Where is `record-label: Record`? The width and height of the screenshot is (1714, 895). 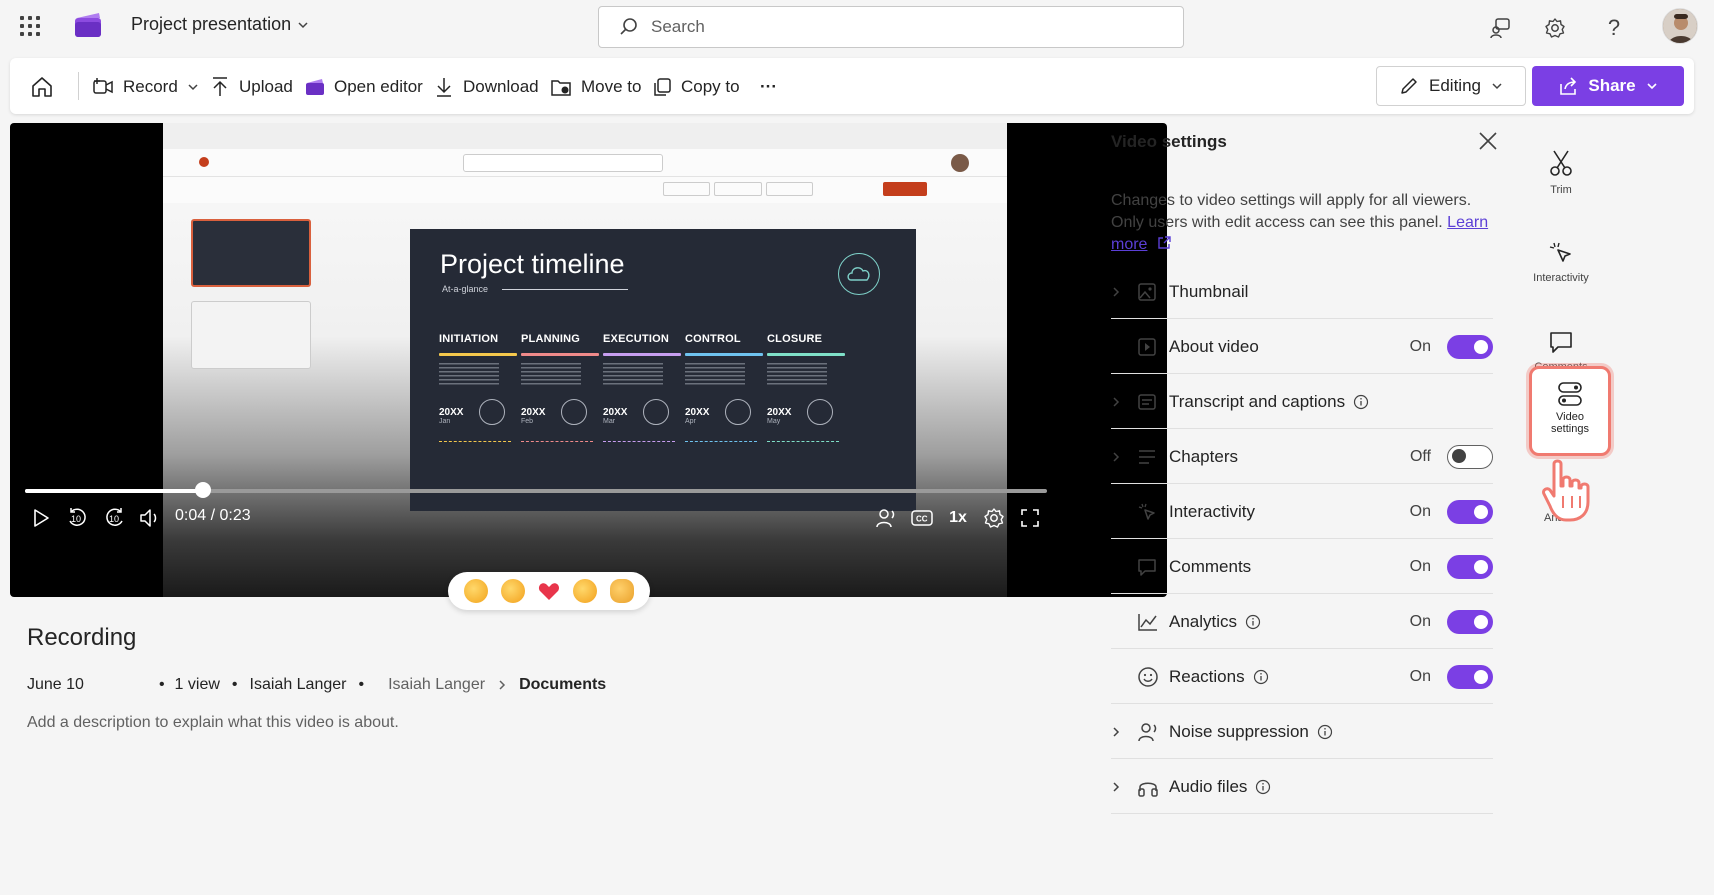 record-label: Record is located at coordinates (150, 86).